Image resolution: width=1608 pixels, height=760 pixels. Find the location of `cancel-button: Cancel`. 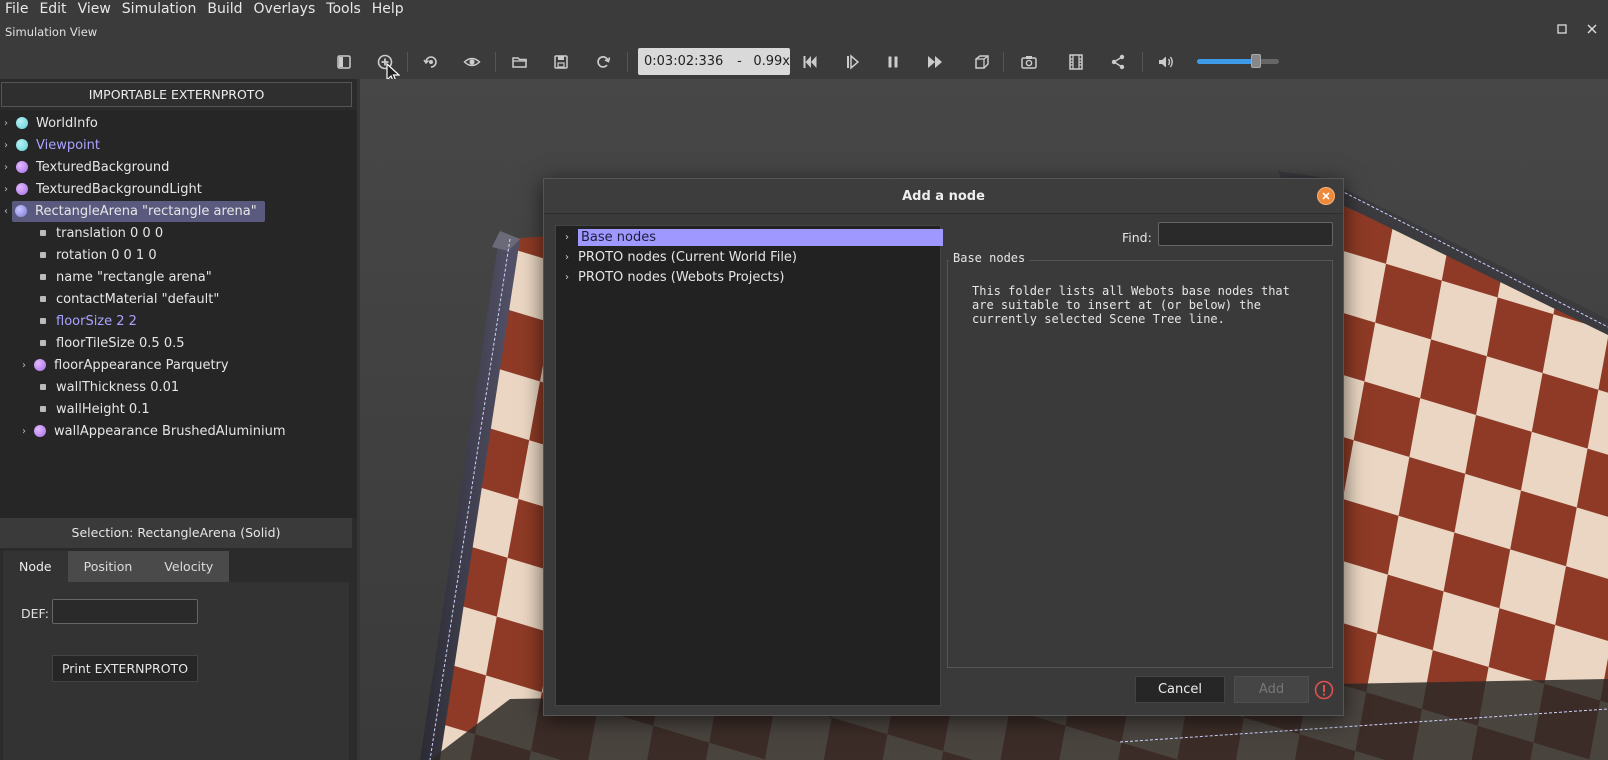

cancel-button: Cancel is located at coordinates (1180, 689).